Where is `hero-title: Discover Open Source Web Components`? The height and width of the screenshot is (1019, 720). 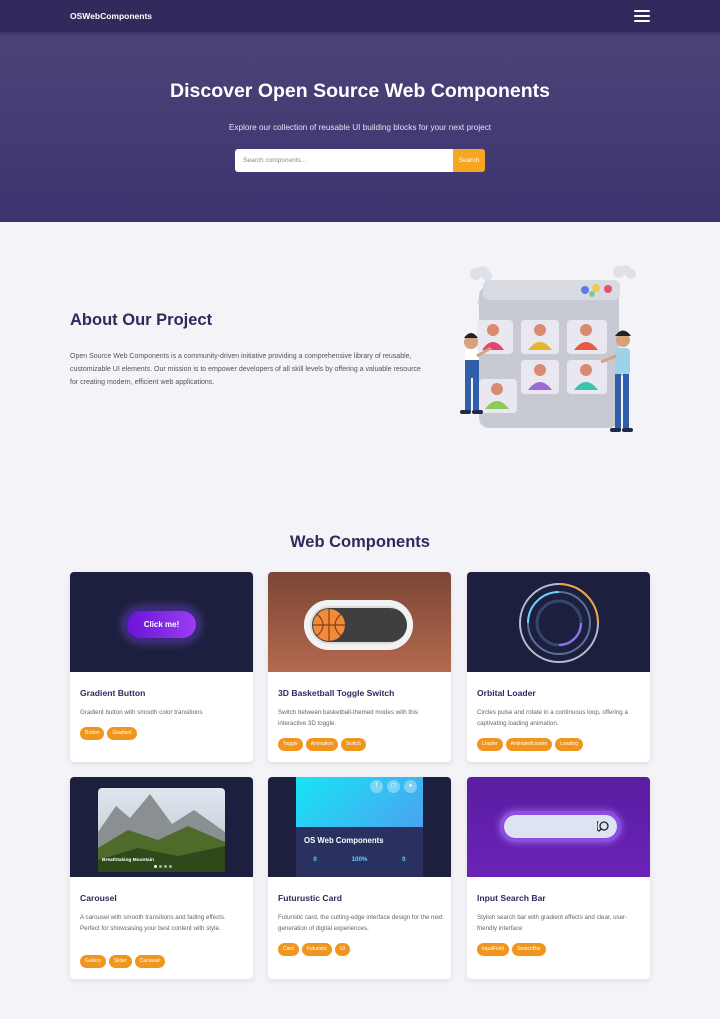
hero-title: Discover Open Source Web Components is located at coordinates (360, 91).